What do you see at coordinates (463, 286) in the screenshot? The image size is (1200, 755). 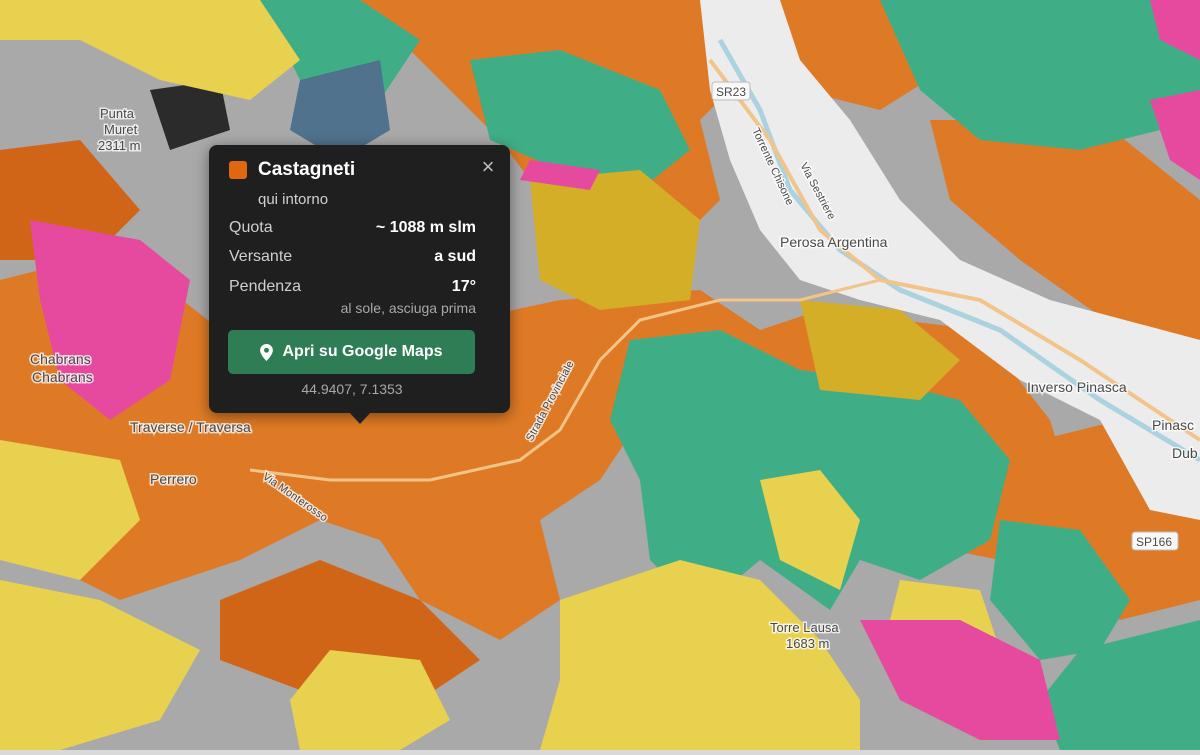 I see `info-value: 17°` at bounding box center [463, 286].